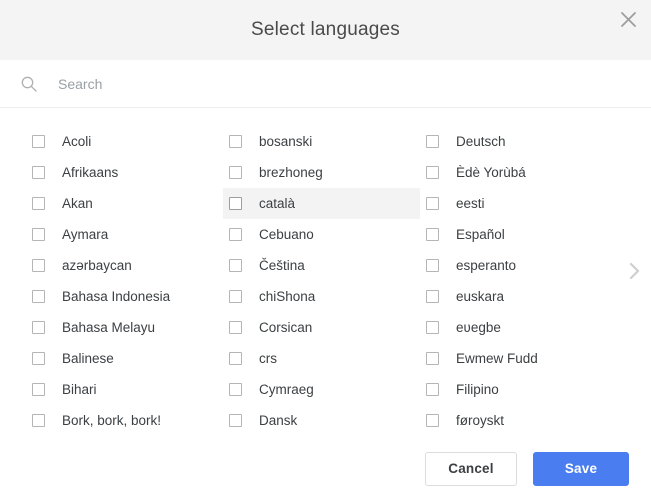 This screenshot has height=500, width=651. Describe the element at coordinates (581, 468) in the screenshot. I see `save-button: Save` at that location.